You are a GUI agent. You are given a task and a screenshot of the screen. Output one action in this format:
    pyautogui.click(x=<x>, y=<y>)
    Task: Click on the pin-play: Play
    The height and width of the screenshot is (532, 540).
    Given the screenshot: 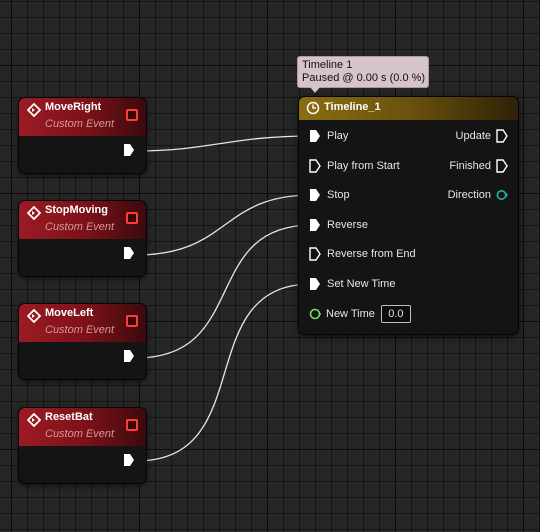 What is the action you would take?
    pyautogui.click(x=328, y=136)
    